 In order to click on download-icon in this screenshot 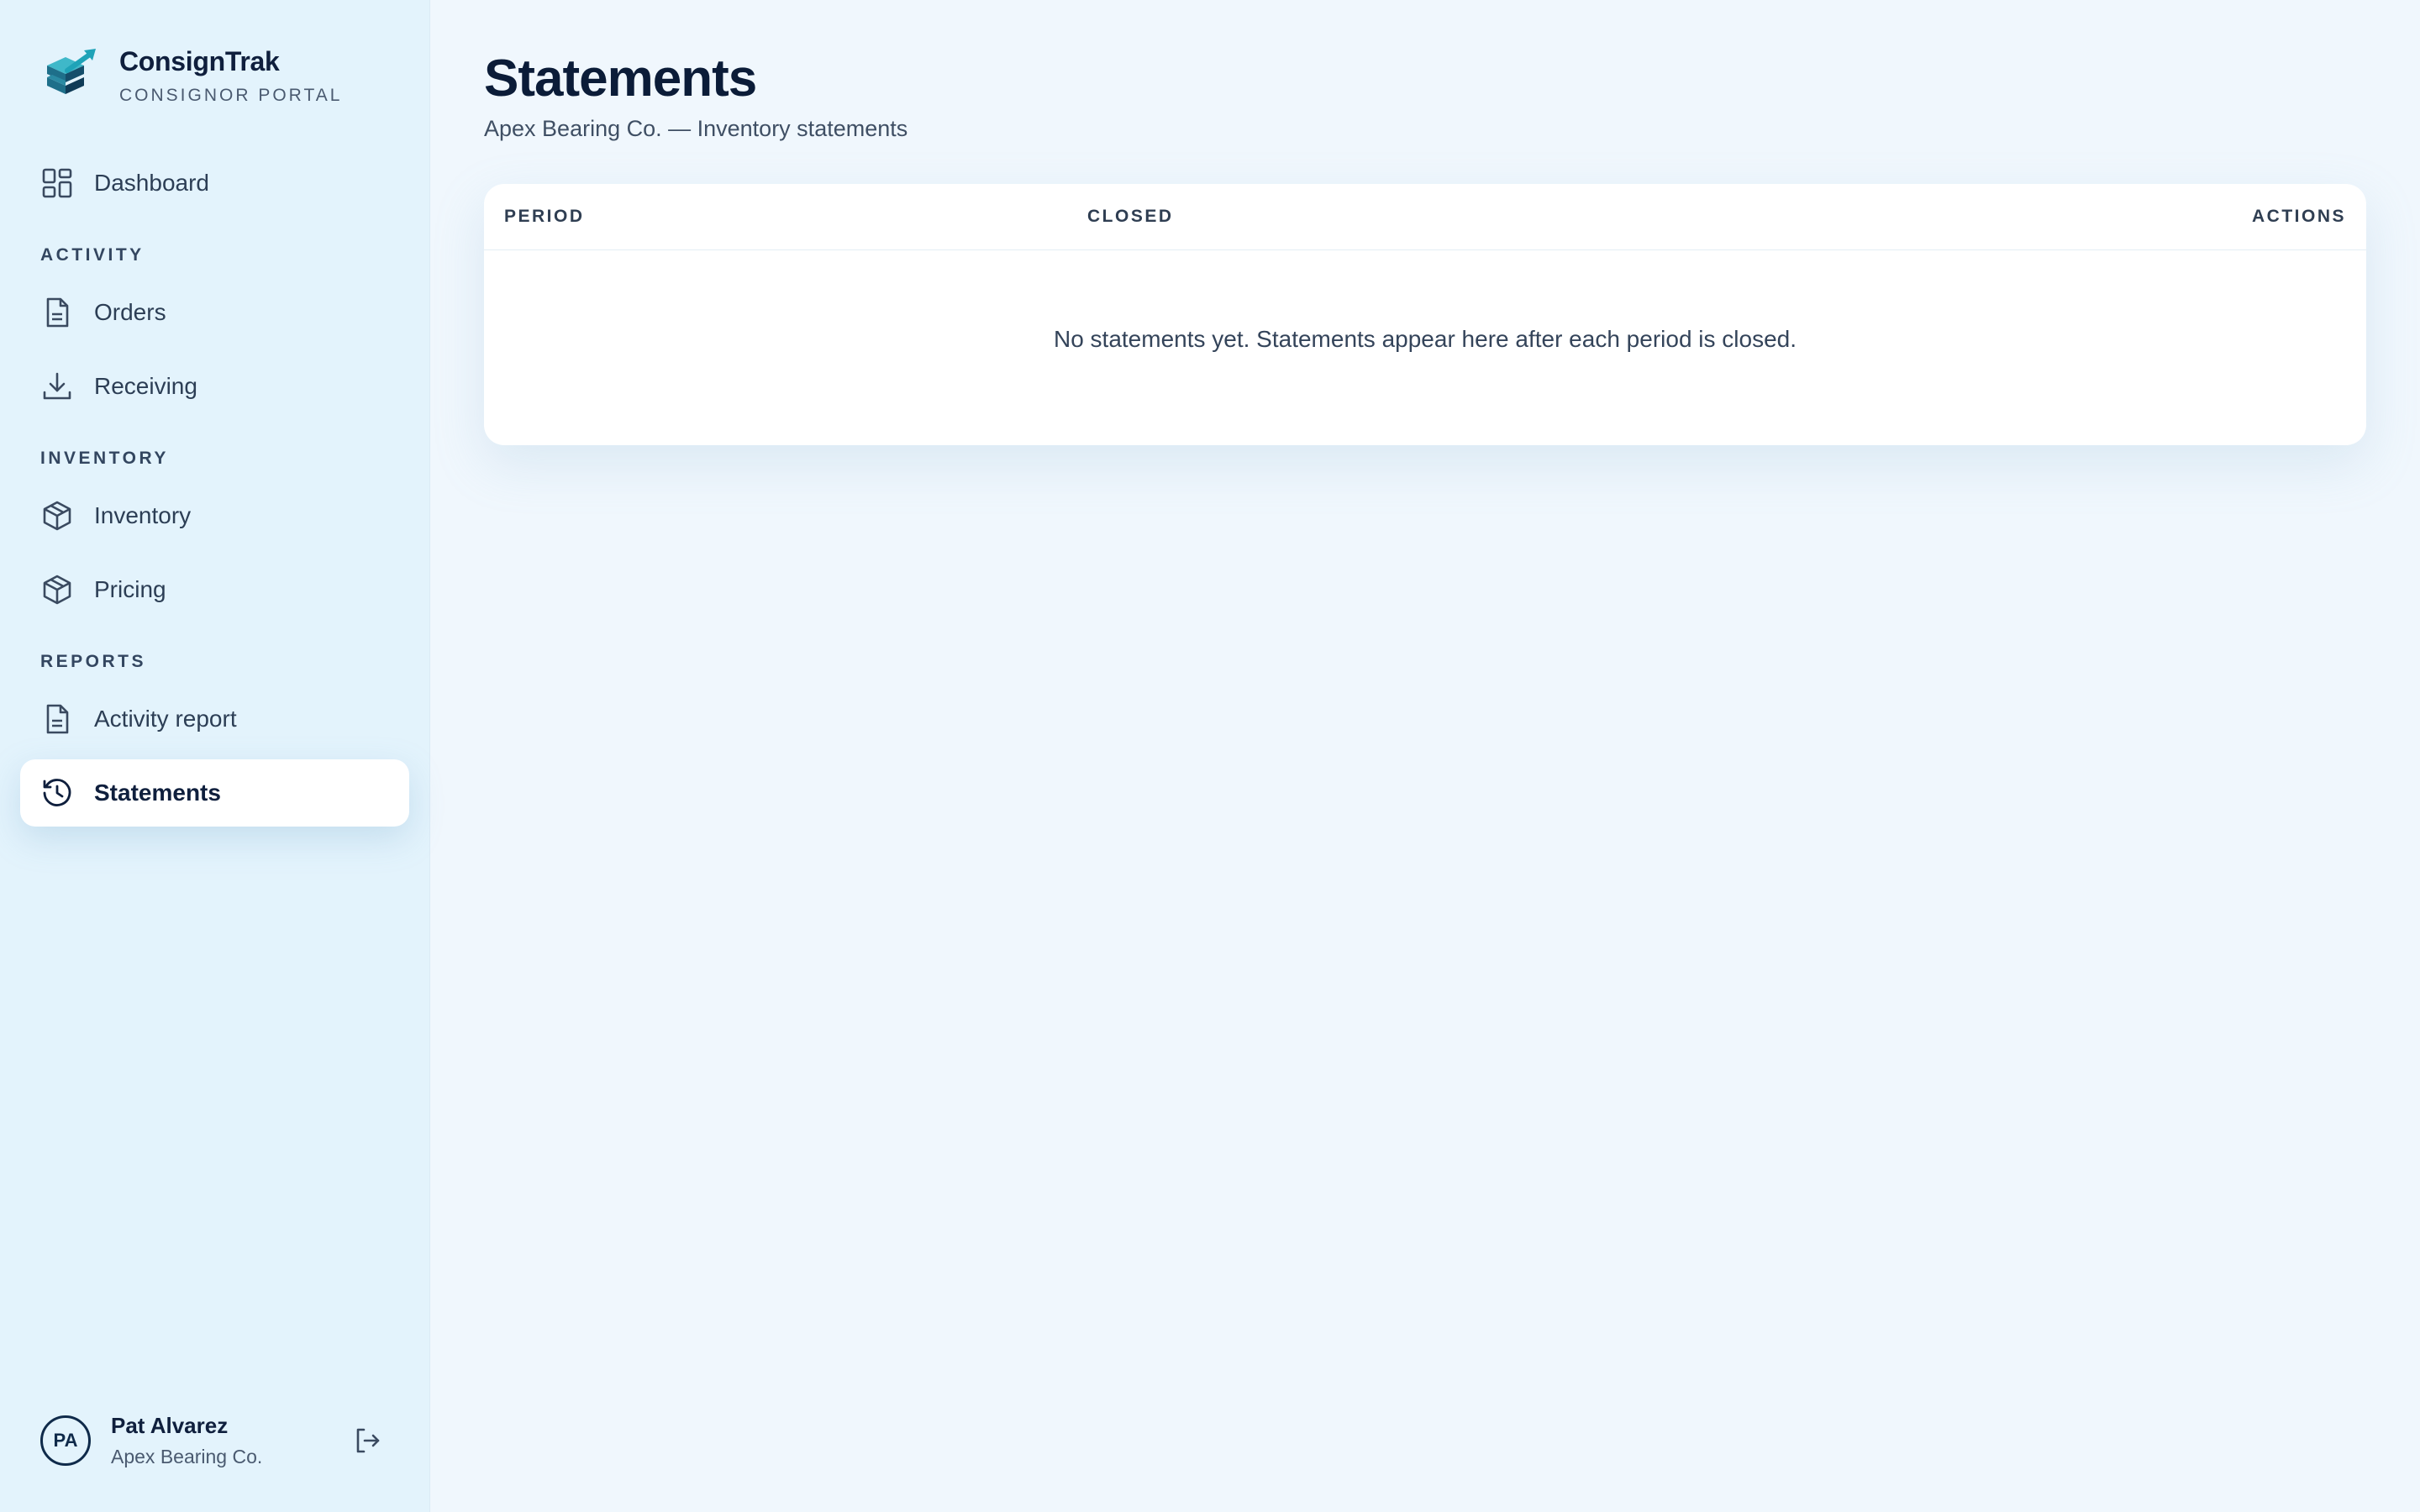, I will do `click(57, 386)`.